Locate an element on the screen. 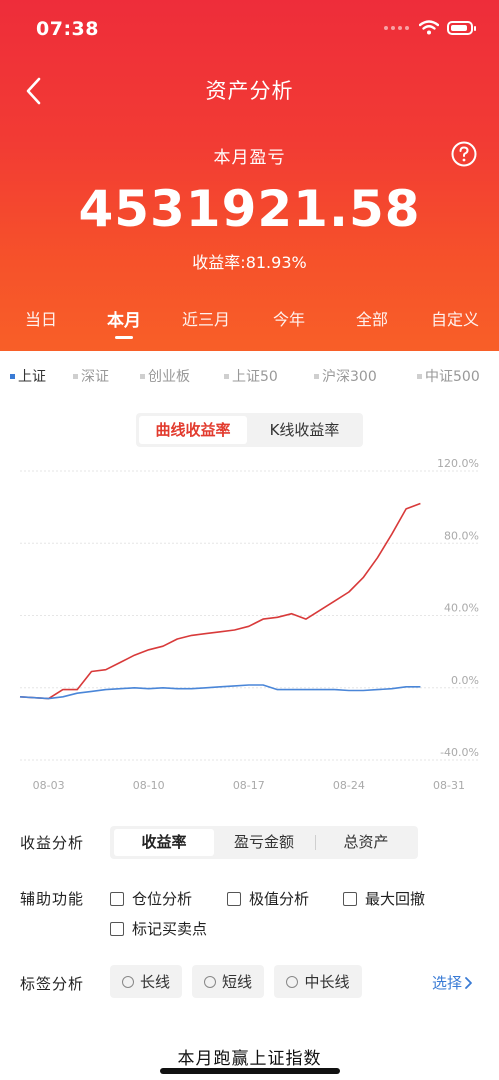  status-time: 07:38 is located at coordinates (67, 29).